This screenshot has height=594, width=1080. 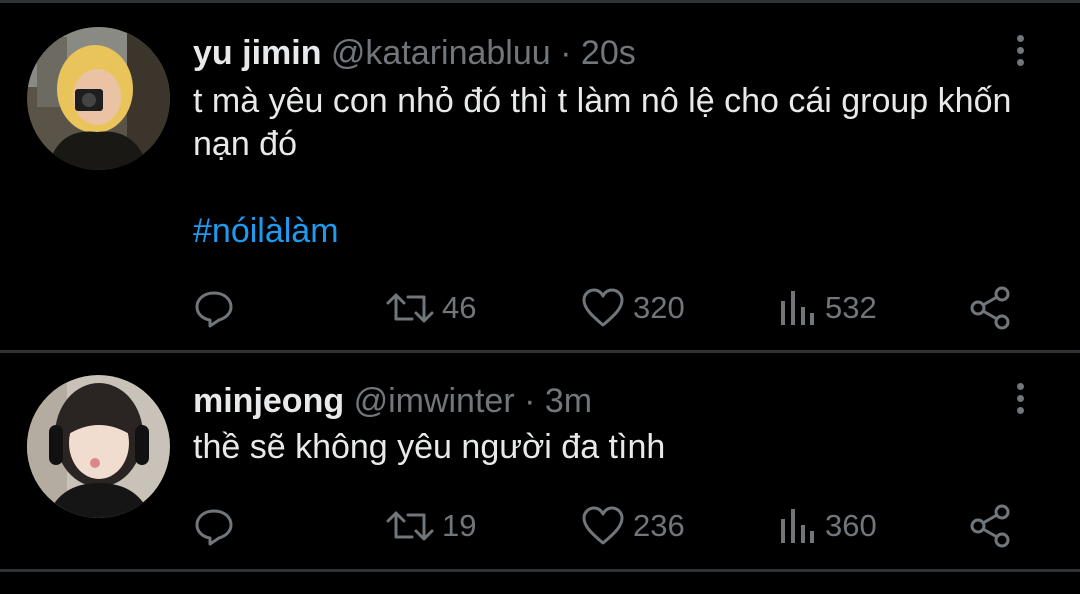 What do you see at coordinates (459, 307) in the screenshot?
I see `retweet-count: 46` at bounding box center [459, 307].